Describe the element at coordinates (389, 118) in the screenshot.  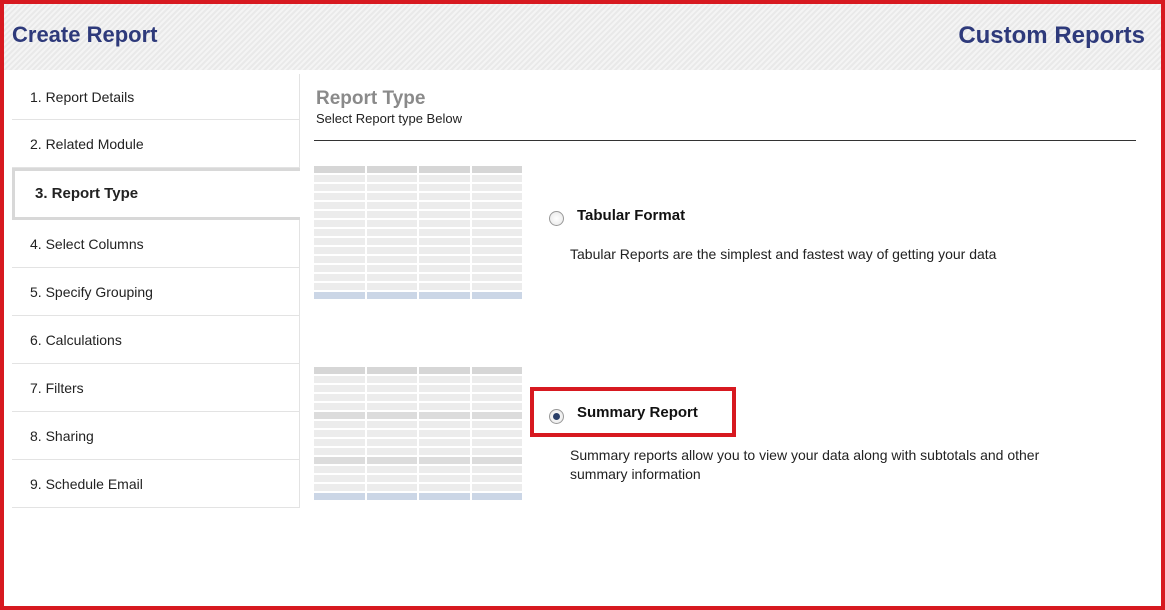
I see `section-subtitle: Select Report type Below` at that location.